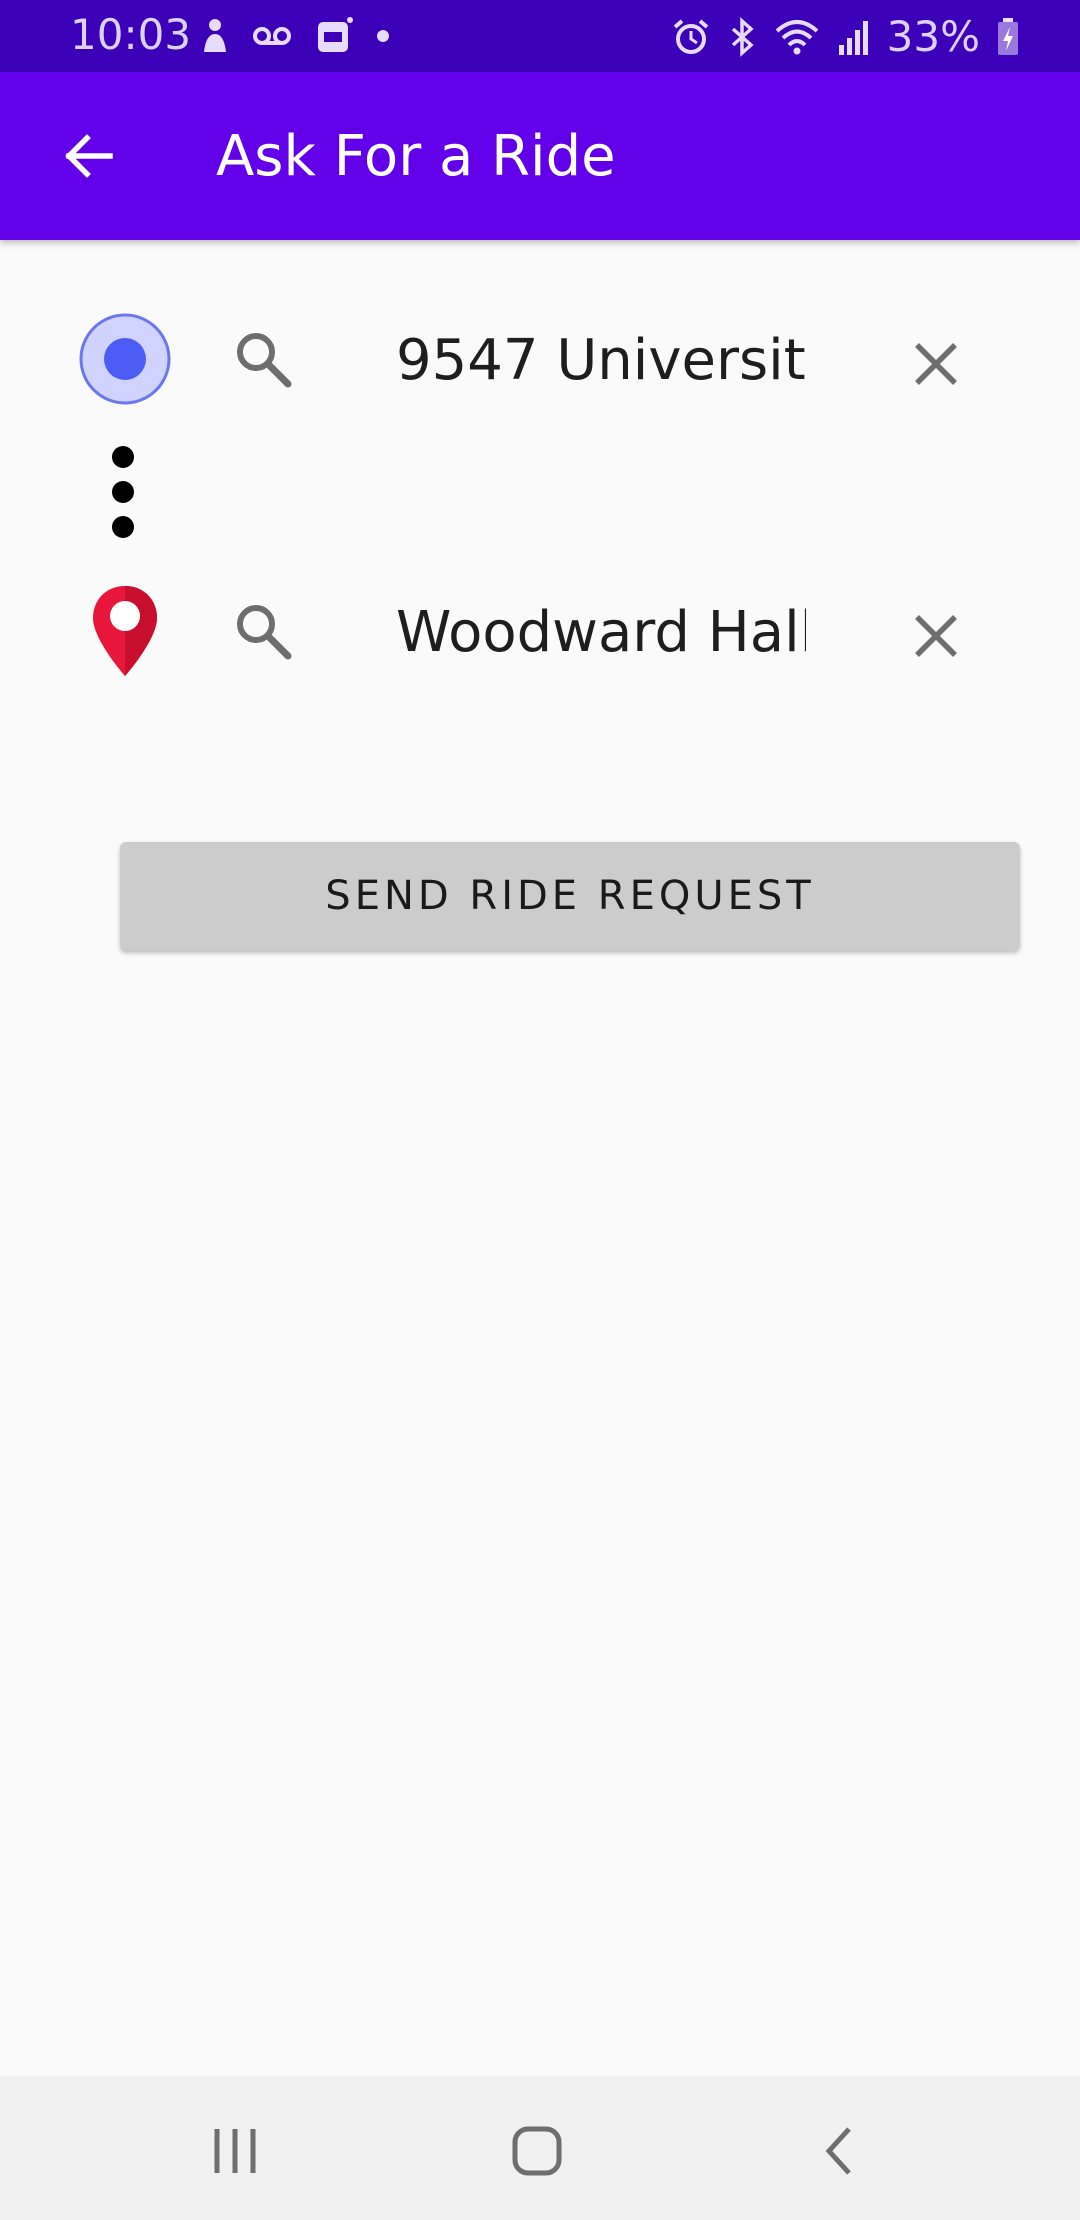 The image size is (1080, 2220). What do you see at coordinates (1008, 36) in the screenshot?
I see `battery-charging-icon` at bounding box center [1008, 36].